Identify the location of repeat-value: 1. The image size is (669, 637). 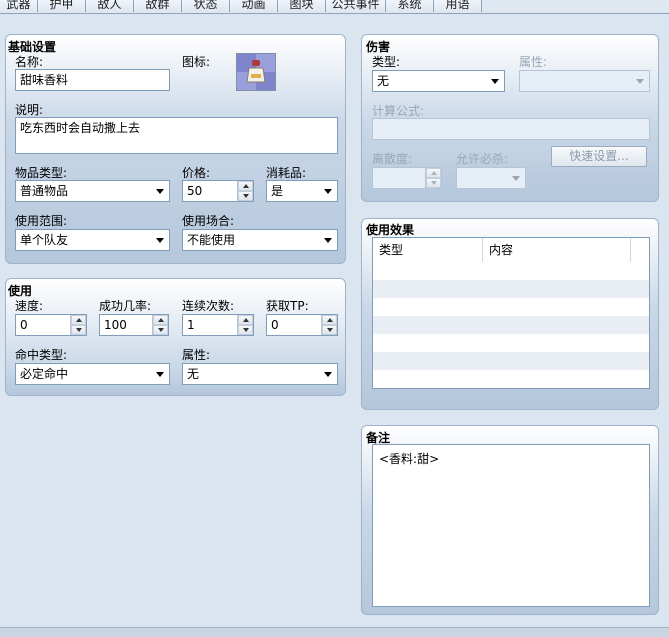
(191, 325).